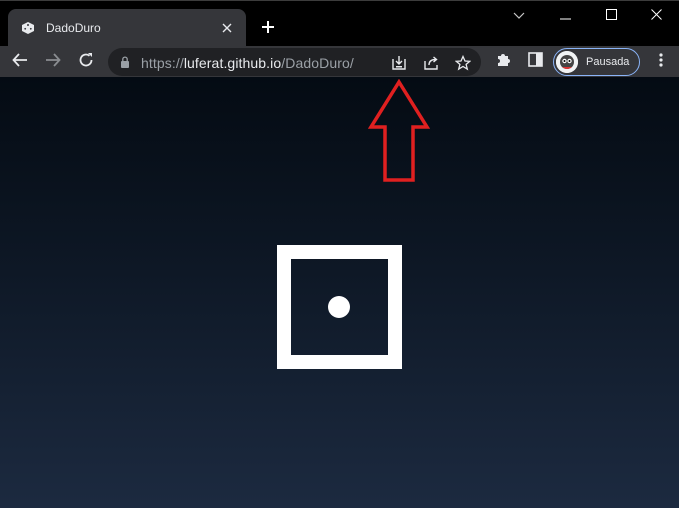 Image resolution: width=679 pixels, height=508 pixels. Describe the element at coordinates (127, 28) in the screenshot. I see `tab-dadoduro: DadoDuro` at that location.